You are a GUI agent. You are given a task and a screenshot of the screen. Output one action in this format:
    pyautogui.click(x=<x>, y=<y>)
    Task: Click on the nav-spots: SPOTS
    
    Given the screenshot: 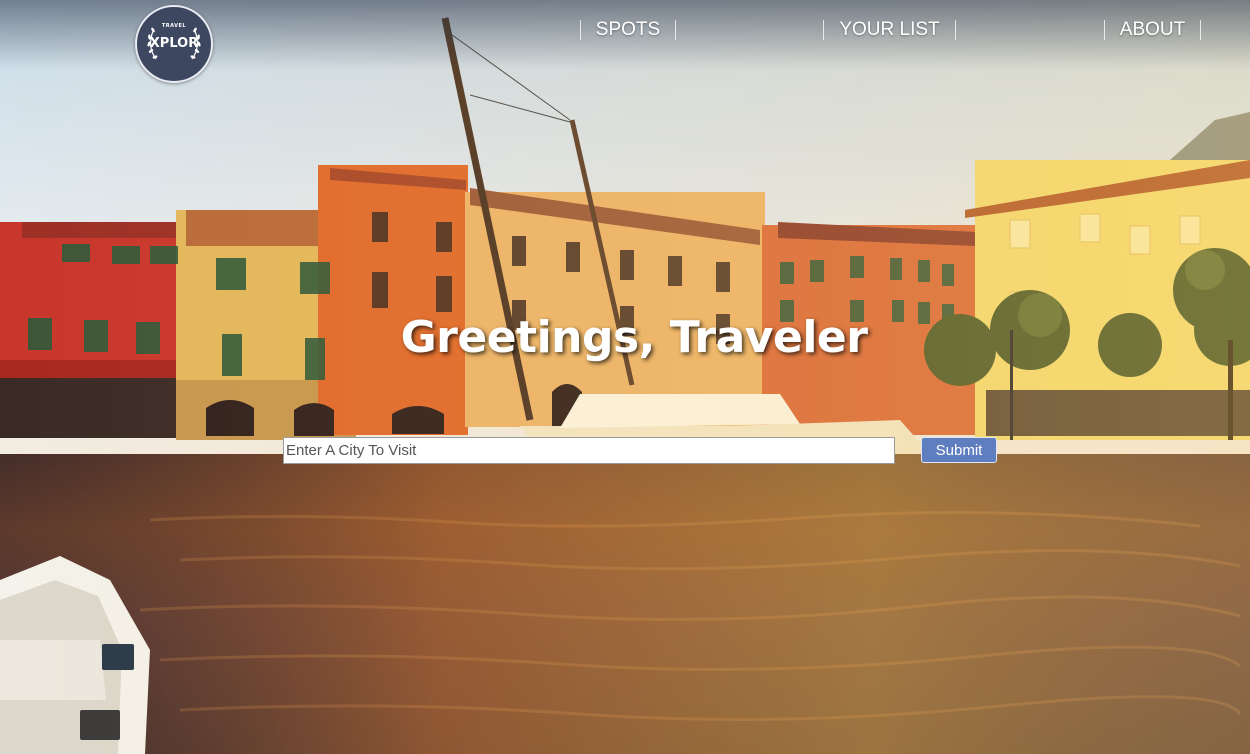 What is the action you would take?
    pyautogui.click(x=628, y=30)
    